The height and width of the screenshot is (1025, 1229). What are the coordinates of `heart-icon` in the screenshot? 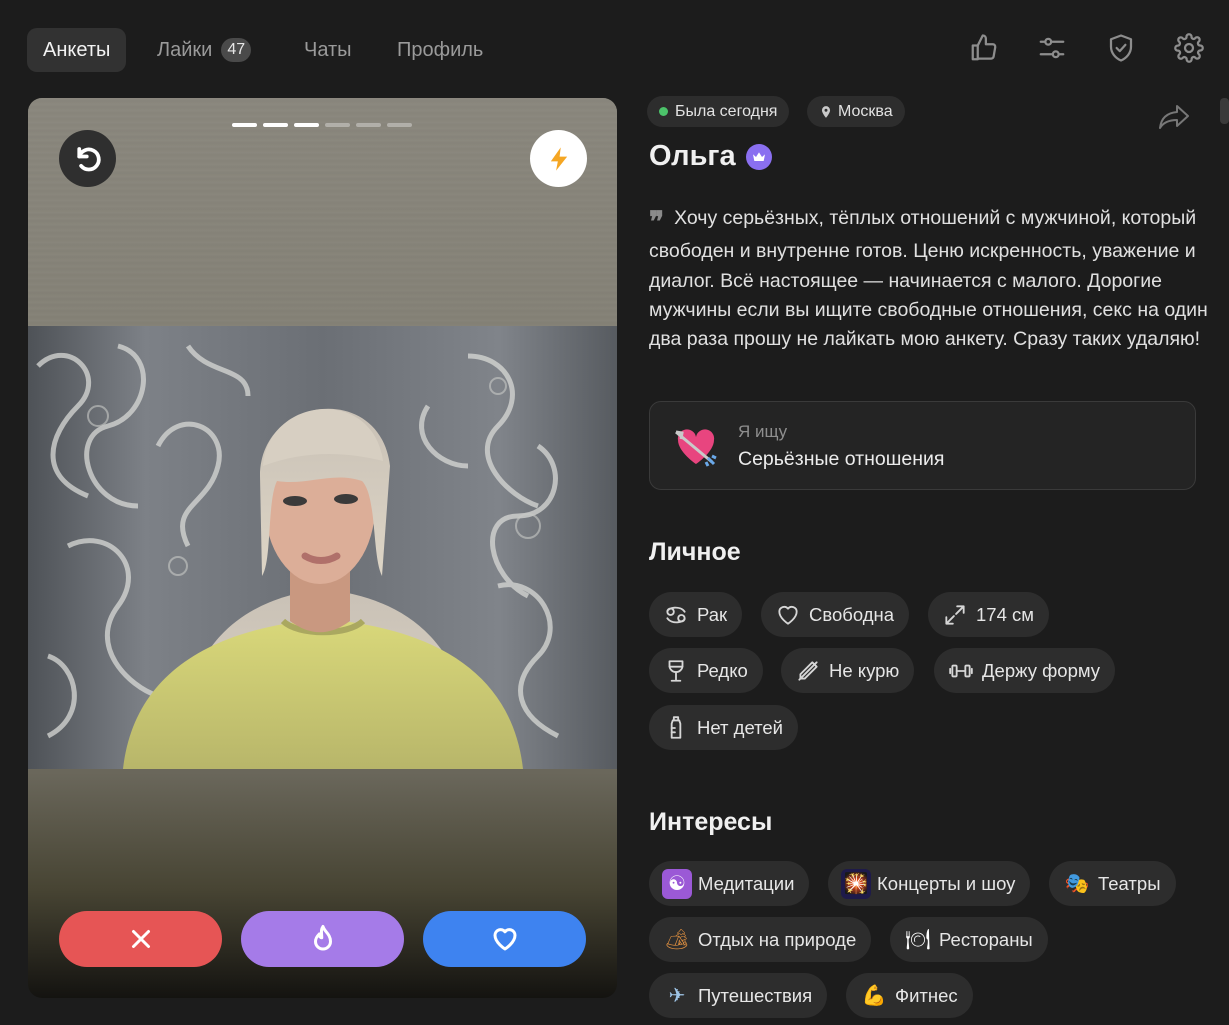 It's located at (504, 939).